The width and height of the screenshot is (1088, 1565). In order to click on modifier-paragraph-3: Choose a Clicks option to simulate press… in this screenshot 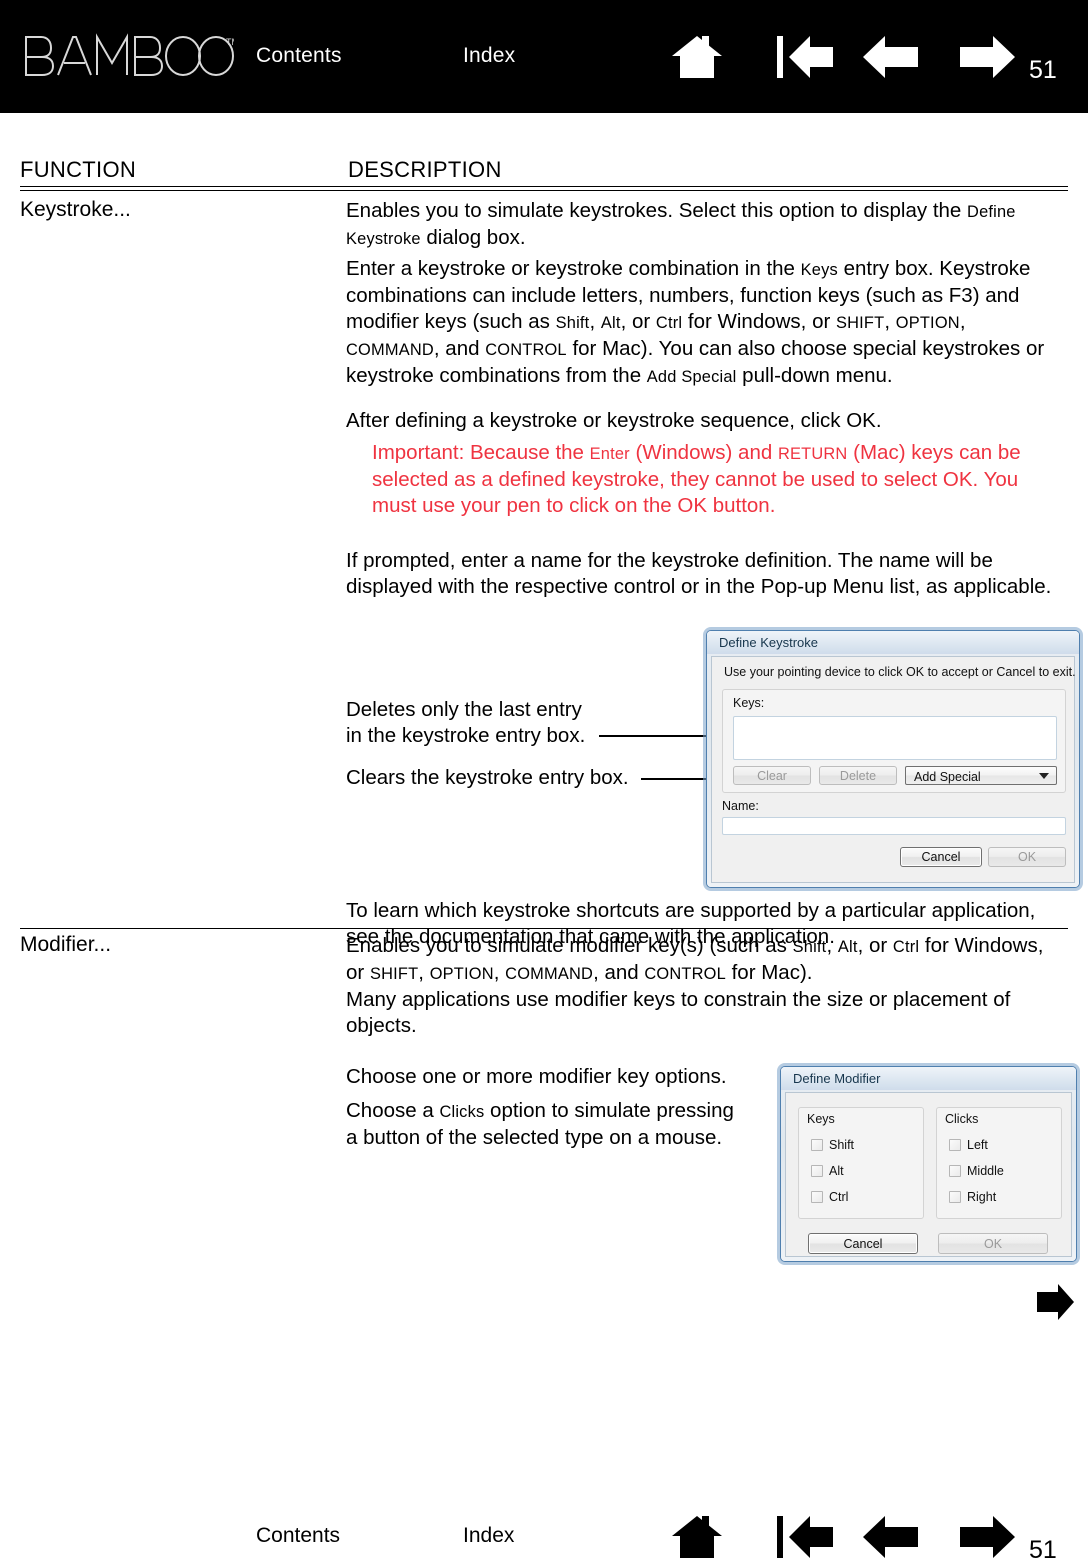, I will do `click(546, 1124)`.